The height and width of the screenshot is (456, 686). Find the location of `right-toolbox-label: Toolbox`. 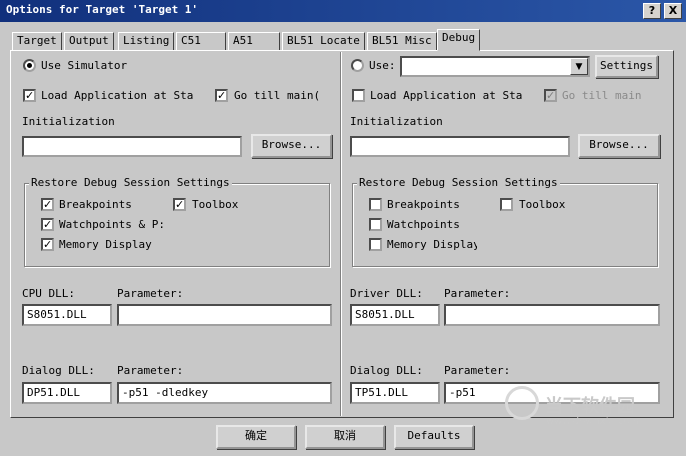

right-toolbox-label: Toolbox is located at coordinates (542, 204).